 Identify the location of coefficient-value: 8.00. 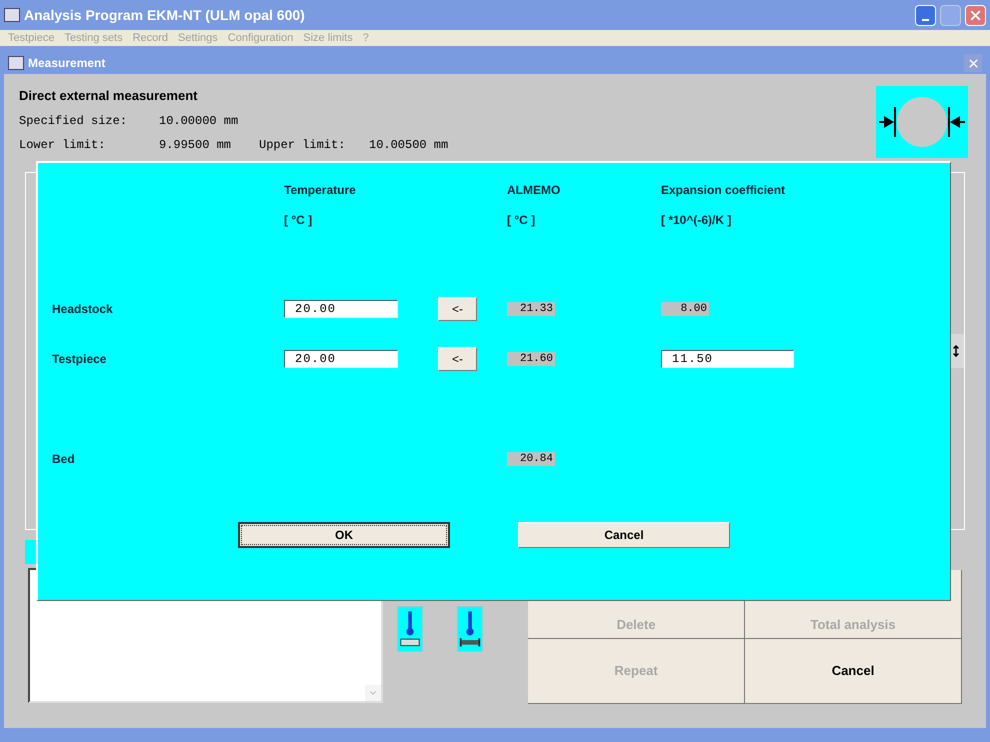
(685, 309).